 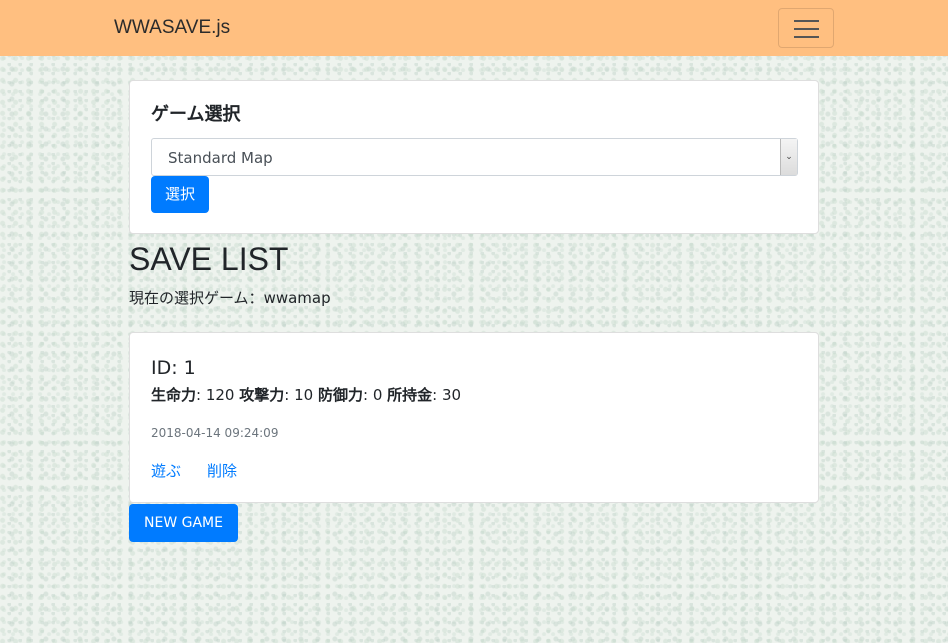 What do you see at coordinates (174, 395) in the screenshot?
I see `stat-label-hp: 生命力` at bounding box center [174, 395].